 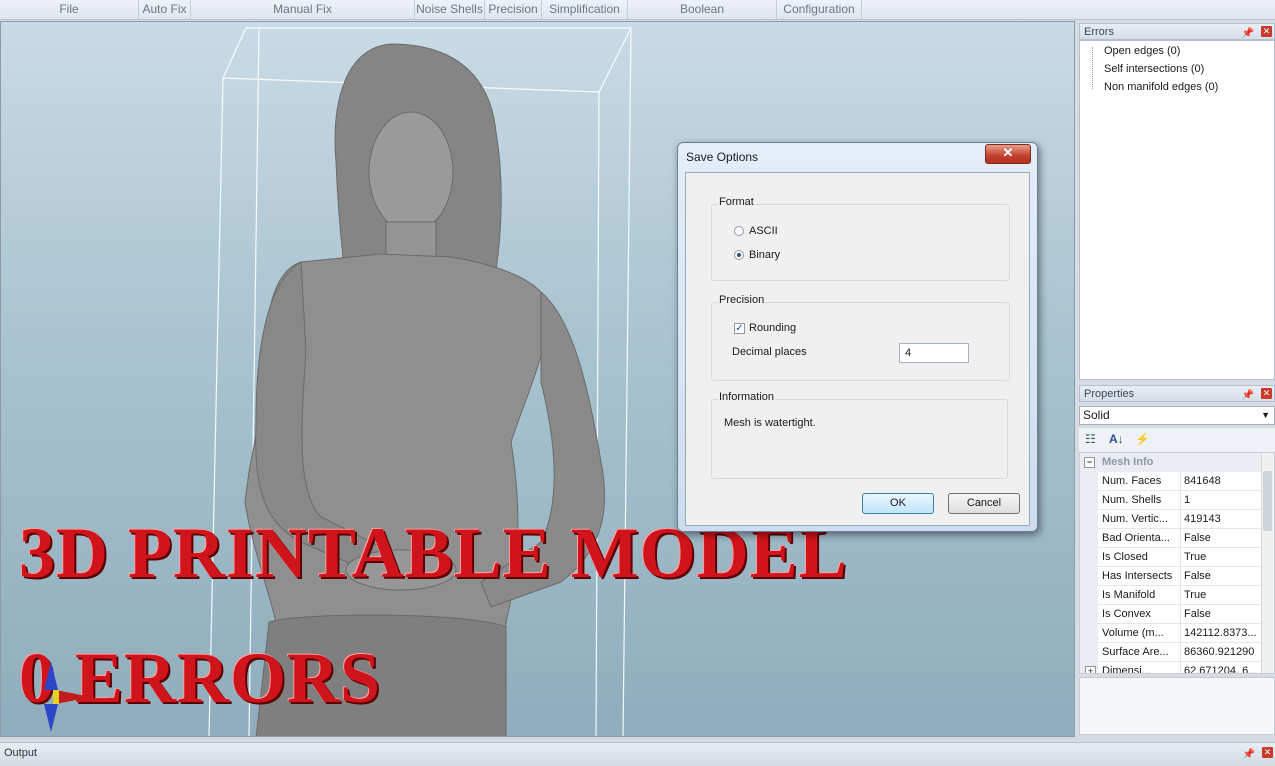 What do you see at coordinates (1177, 415) in the screenshot?
I see `object-selector: Solid ▼` at bounding box center [1177, 415].